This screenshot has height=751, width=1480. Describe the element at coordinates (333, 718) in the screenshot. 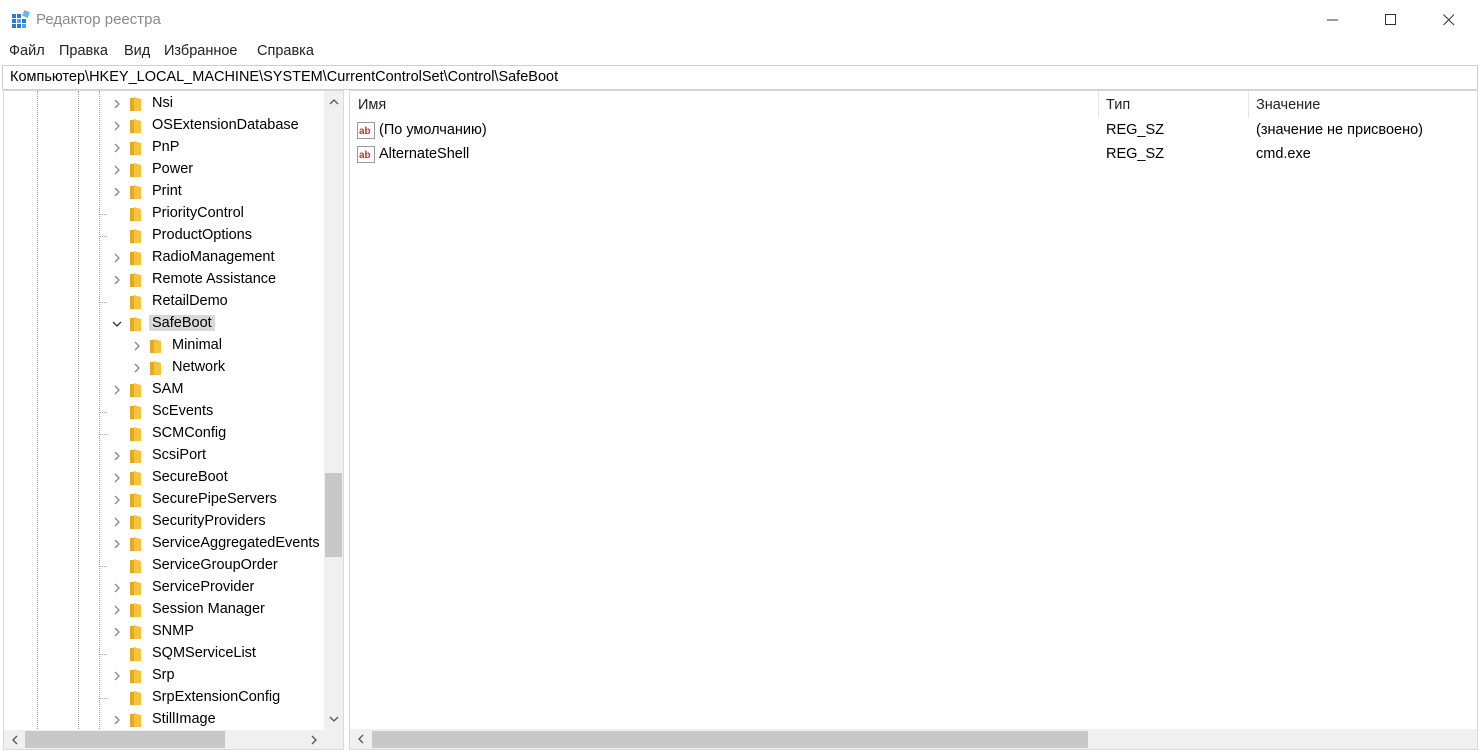

I see `scroll-down-button` at that location.